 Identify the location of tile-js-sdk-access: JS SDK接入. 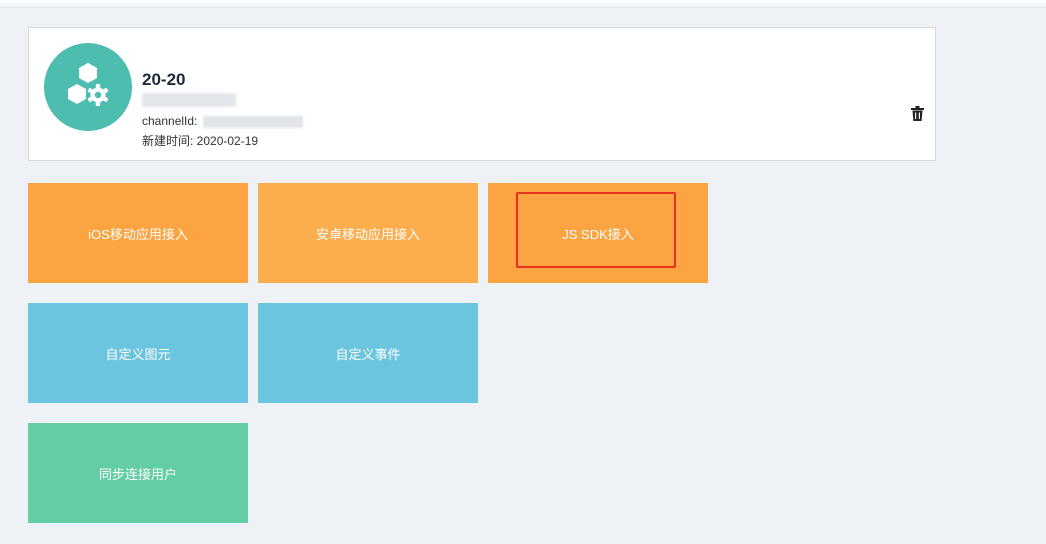
(598, 233).